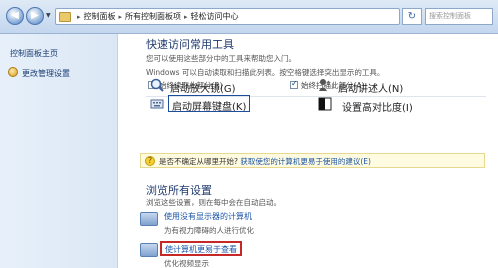  What do you see at coordinates (153, 16) in the screenshot?
I see `breadcrumb-all-items: 所有控制面板项` at bounding box center [153, 16].